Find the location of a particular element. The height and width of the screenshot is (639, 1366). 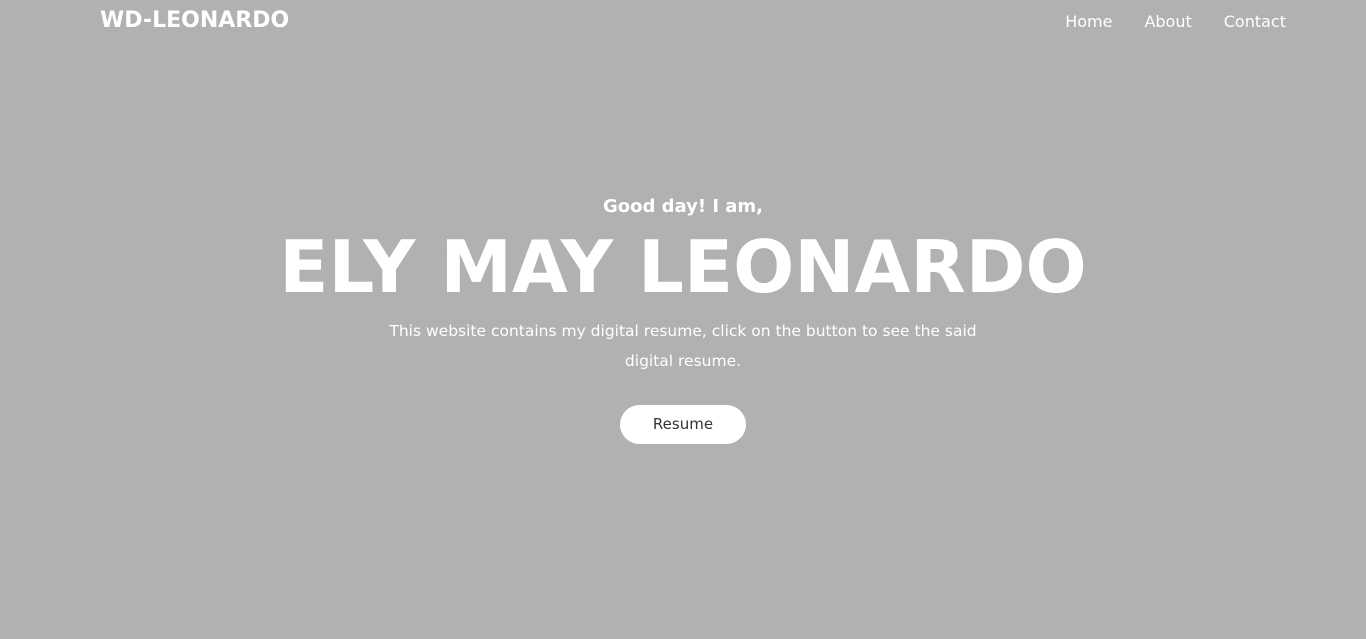

brand-logo-link: WD-LEONARDO is located at coordinates (194, 21).